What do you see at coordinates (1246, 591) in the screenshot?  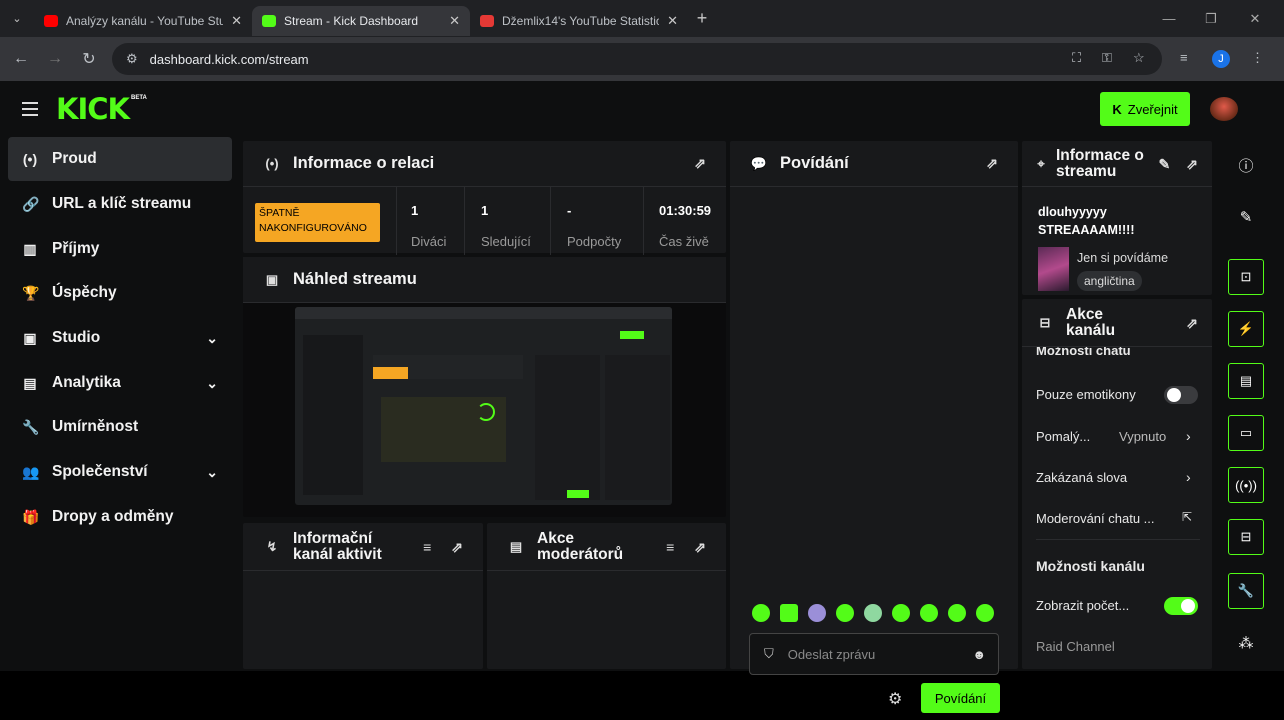 I see `wrench-icon: 🔧` at bounding box center [1246, 591].